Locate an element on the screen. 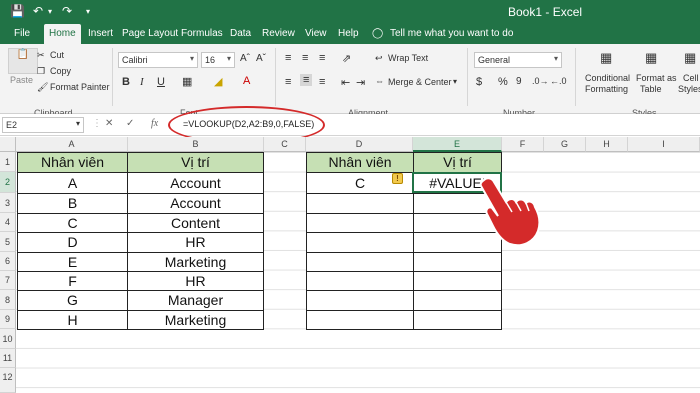 The image size is (700, 393). name-box: E2 ▾ is located at coordinates (43, 125).